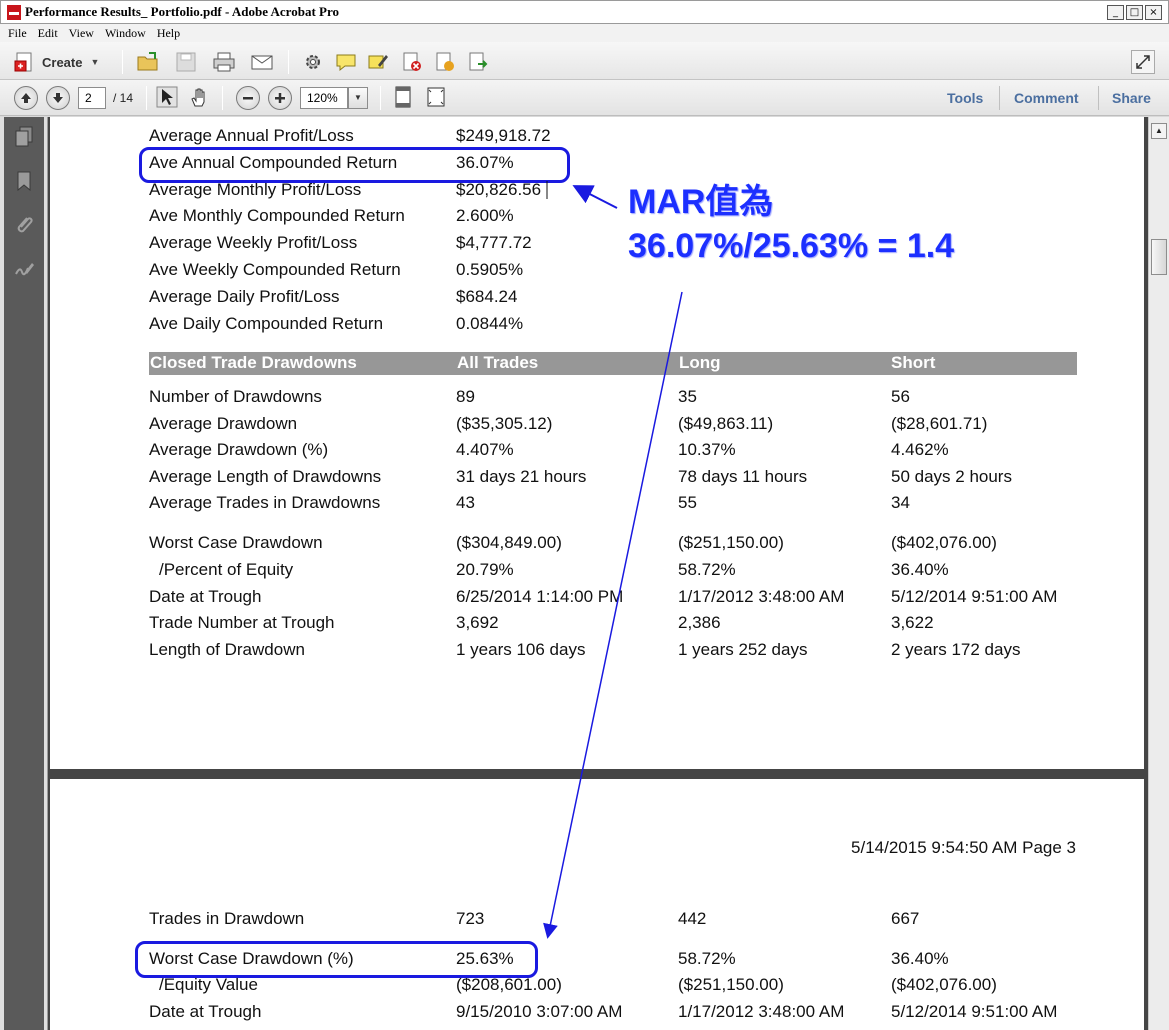 This screenshot has width=1169, height=1030. I want to click on zoom-dropdown-button: ▼, so click(358, 98).